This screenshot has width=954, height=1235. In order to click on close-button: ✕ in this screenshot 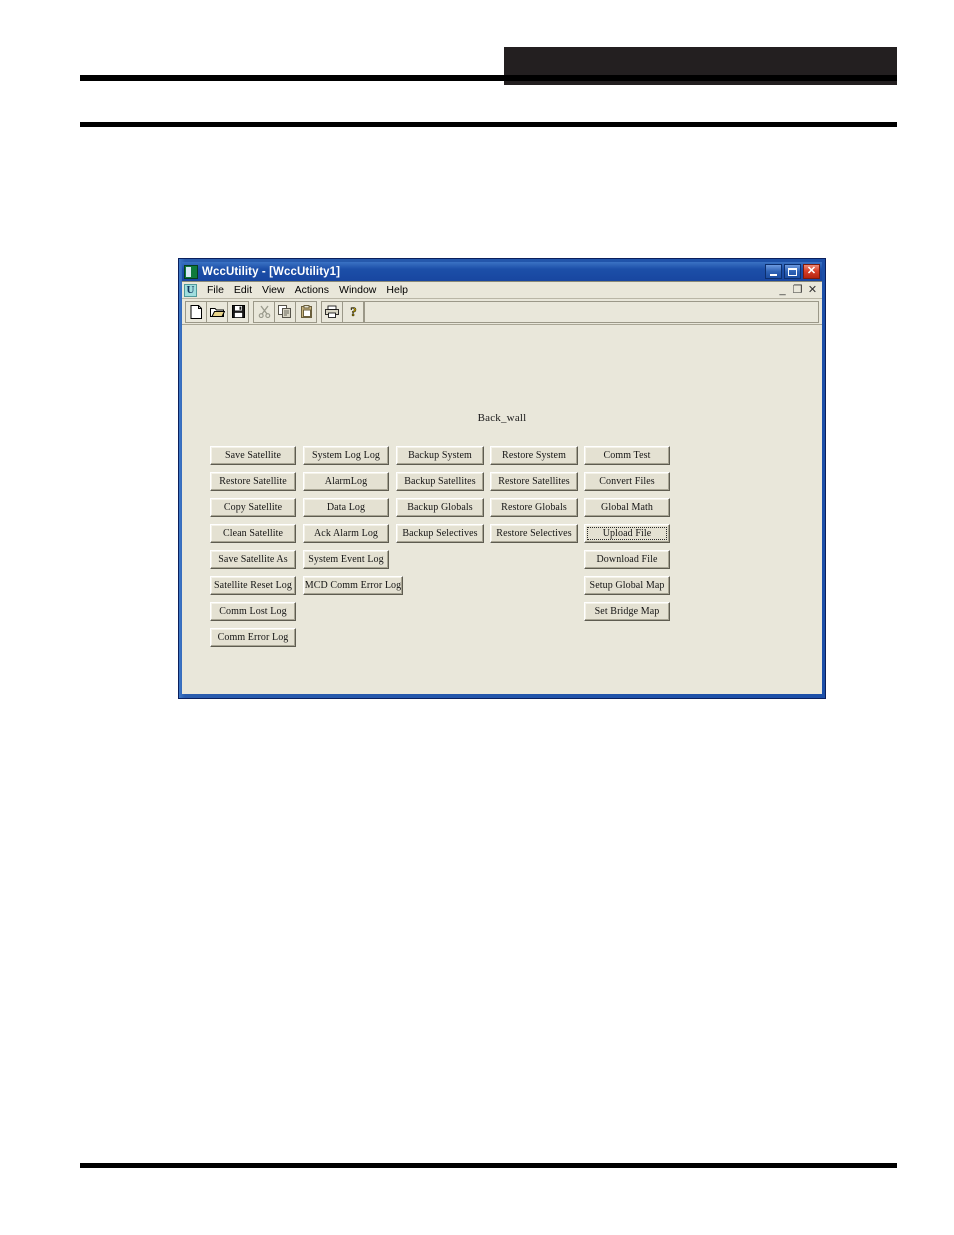, I will do `click(811, 271)`.